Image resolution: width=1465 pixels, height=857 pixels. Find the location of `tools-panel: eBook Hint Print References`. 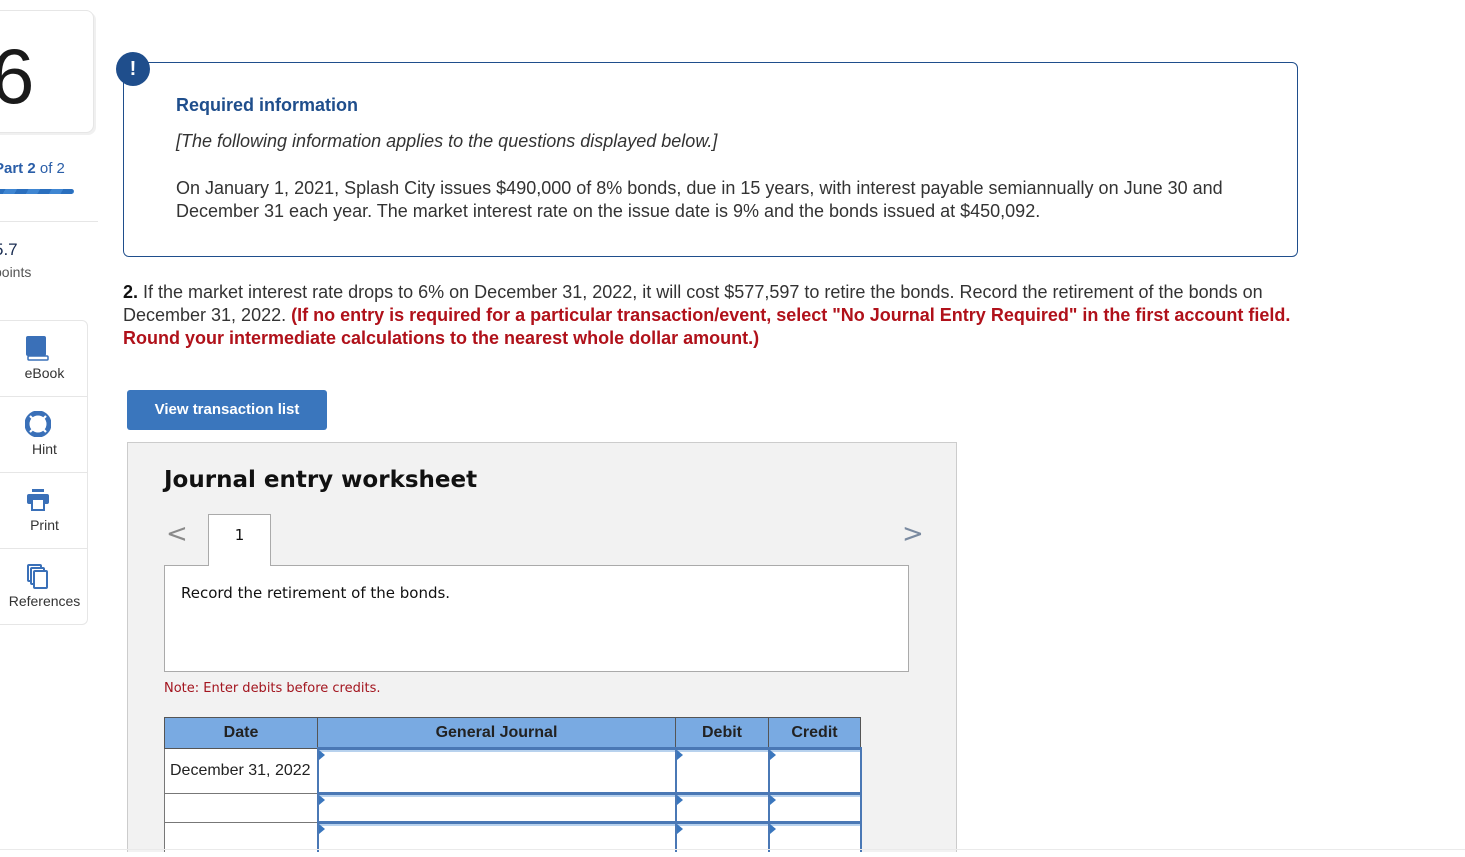

tools-panel: eBook Hint Print References is located at coordinates (44, 472).